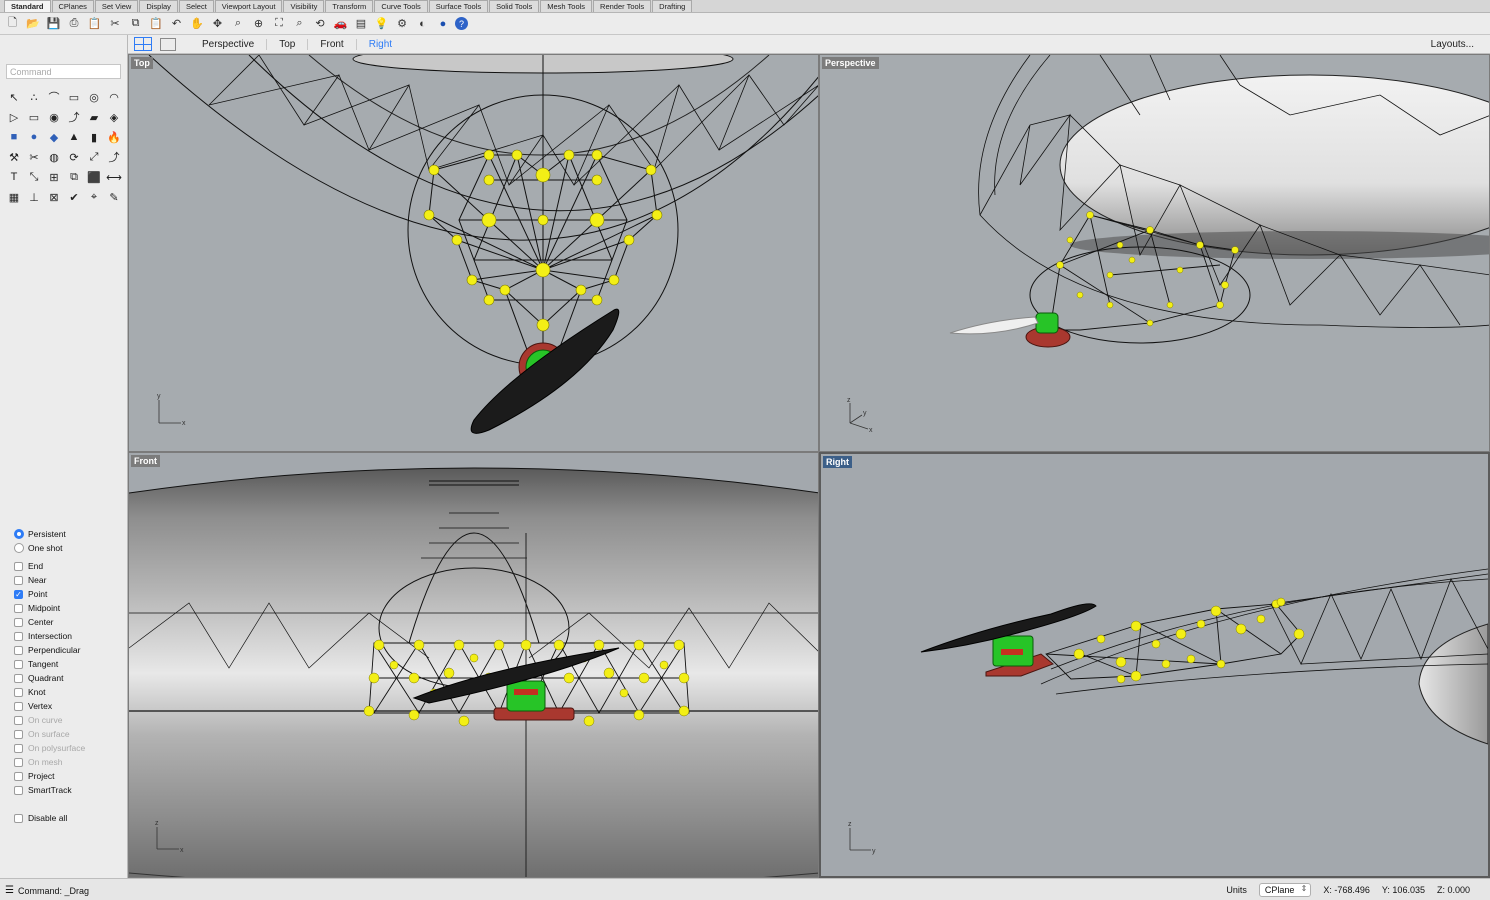 This screenshot has height=900, width=1490. What do you see at coordinates (69, 664) in the screenshot?
I see `osnap-tangent: Tangent` at bounding box center [69, 664].